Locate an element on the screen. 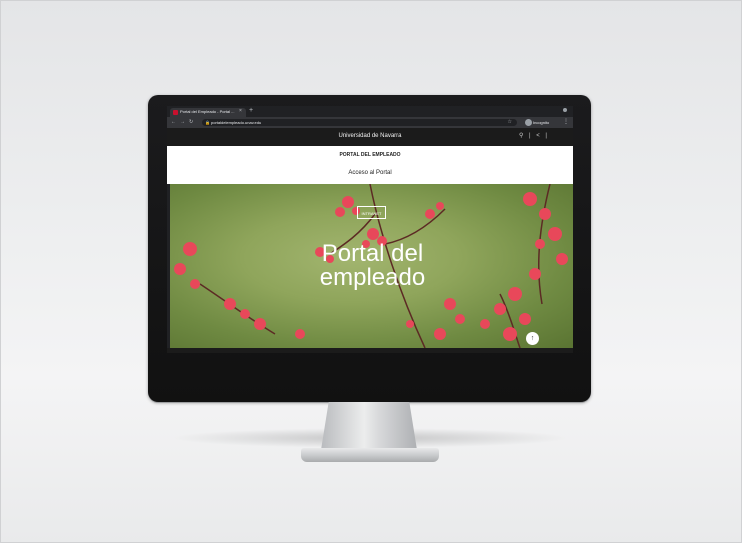 Image resolution: width=742 pixels, height=543 pixels. forward-icon: → is located at coordinates (182, 122).